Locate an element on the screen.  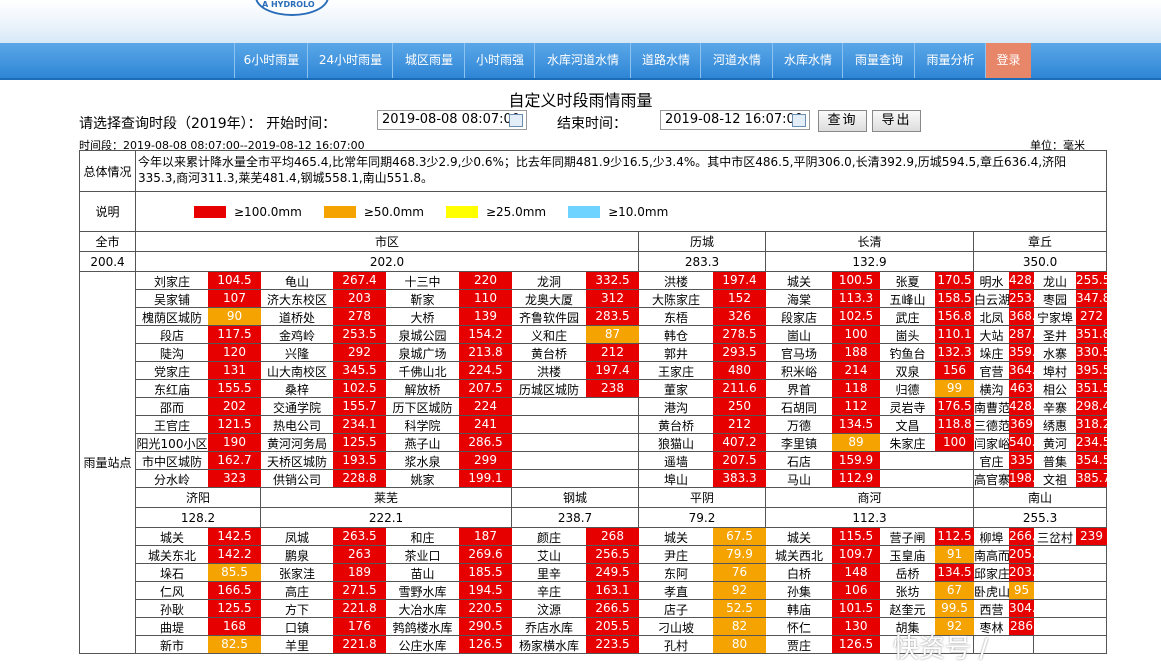
station: 和庄 187 is located at coordinates (449, 536).